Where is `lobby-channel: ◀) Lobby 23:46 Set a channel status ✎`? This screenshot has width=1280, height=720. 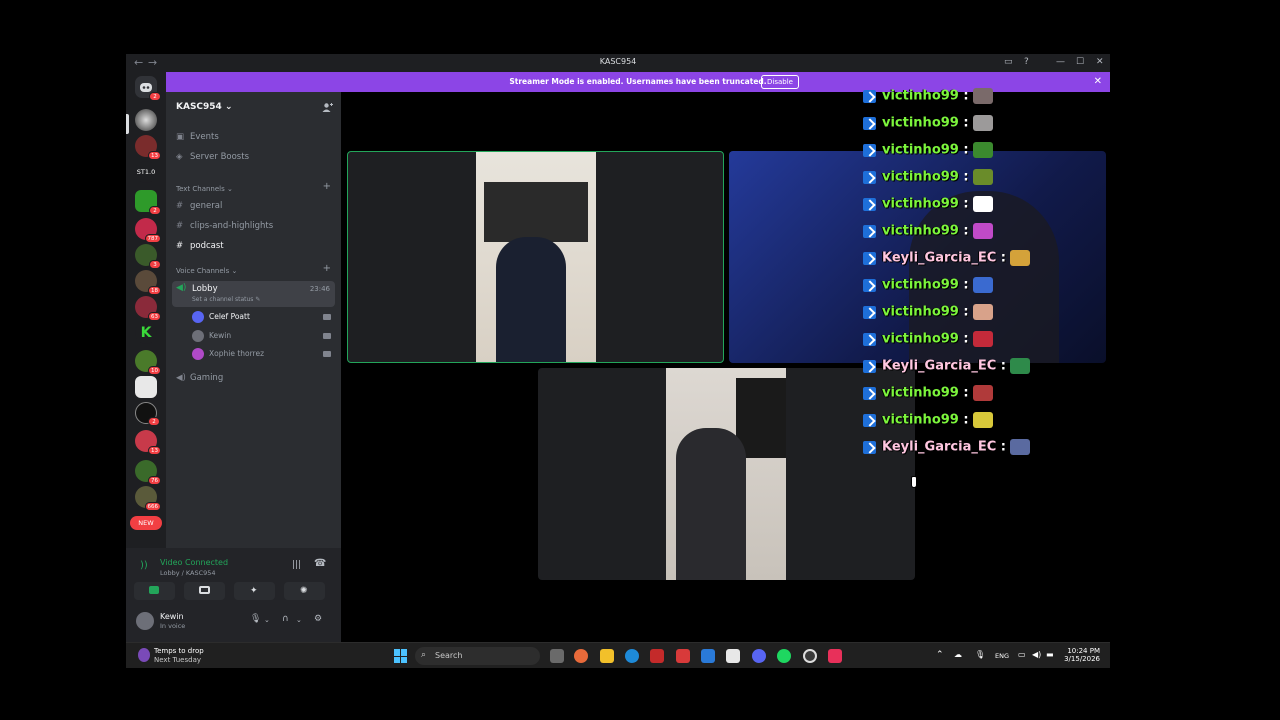
lobby-channel: ◀) Lobby 23:46 Set a channel status ✎ is located at coordinates (253, 294).